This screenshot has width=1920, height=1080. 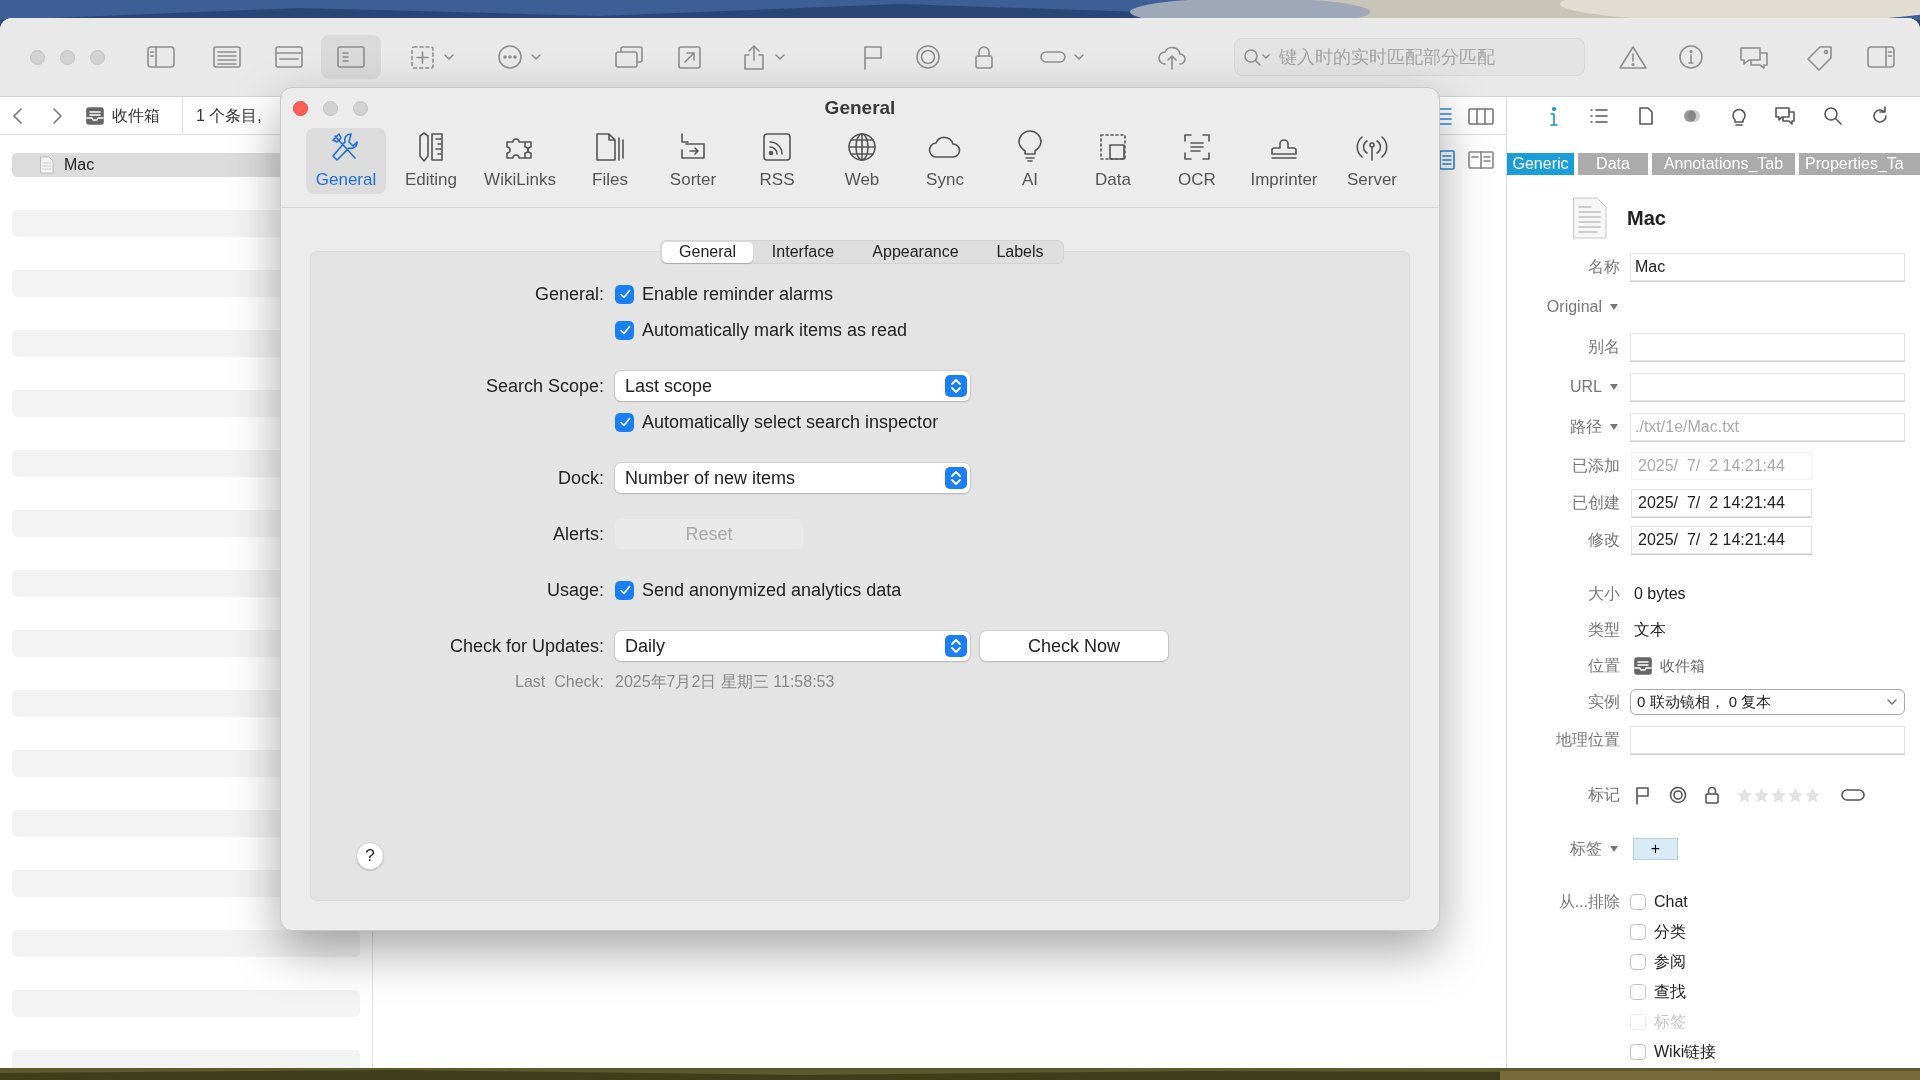 I want to click on add-tag-button: +, so click(x=1655, y=849).